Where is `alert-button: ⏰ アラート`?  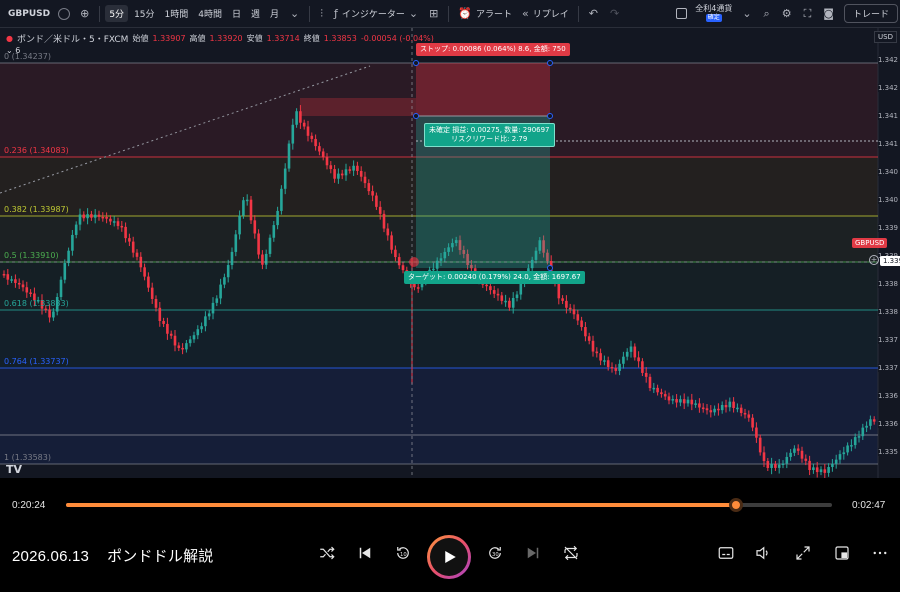
alert-button: ⏰ アラート is located at coordinates (485, 13).